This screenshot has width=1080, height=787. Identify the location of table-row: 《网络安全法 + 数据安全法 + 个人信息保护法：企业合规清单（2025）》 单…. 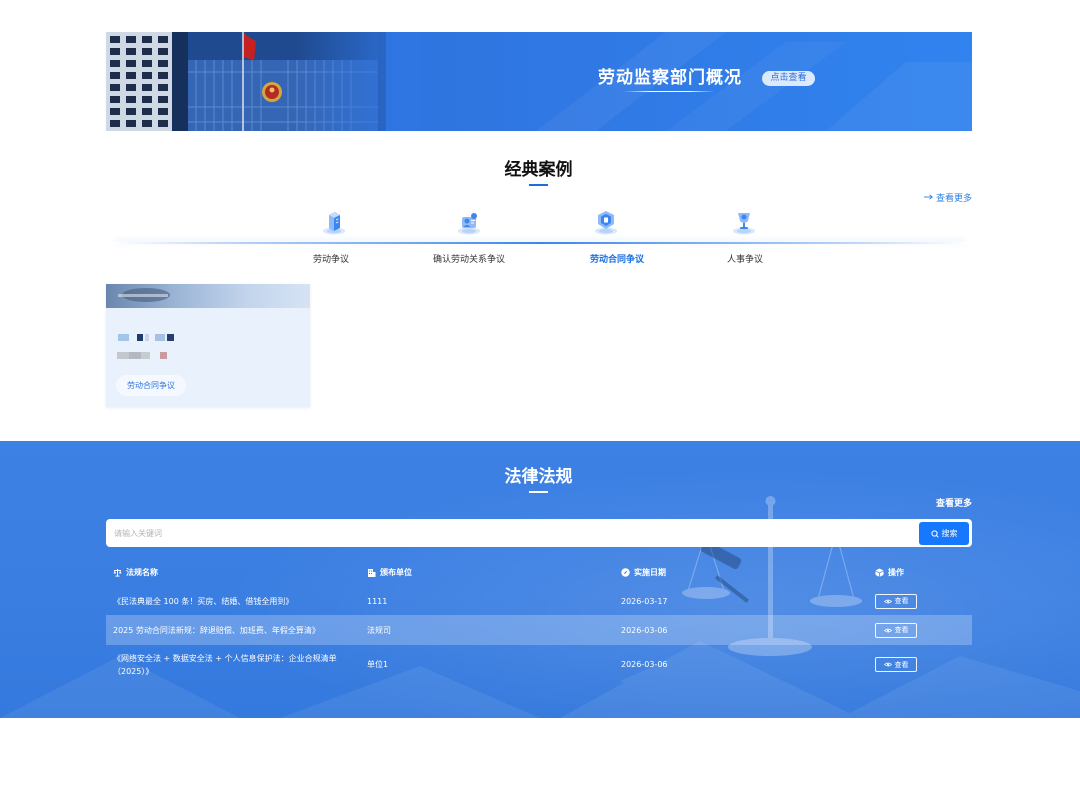
(539, 664).